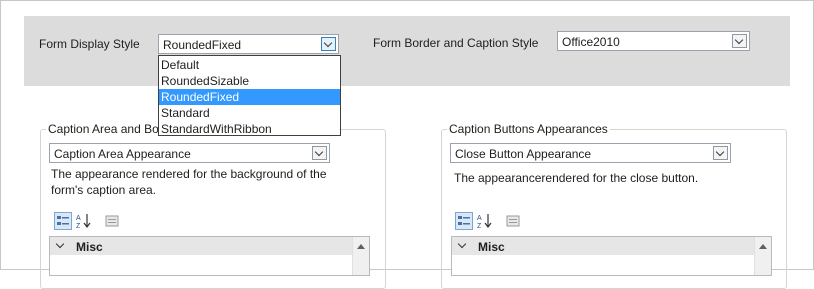  I want to click on form-border-caption-style-combo: Office2010, so click(653, 41).